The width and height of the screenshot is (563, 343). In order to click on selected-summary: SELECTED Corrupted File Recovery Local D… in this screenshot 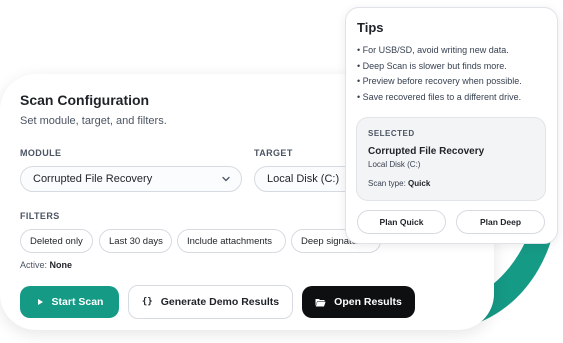, I will do `click(451, 159)`.